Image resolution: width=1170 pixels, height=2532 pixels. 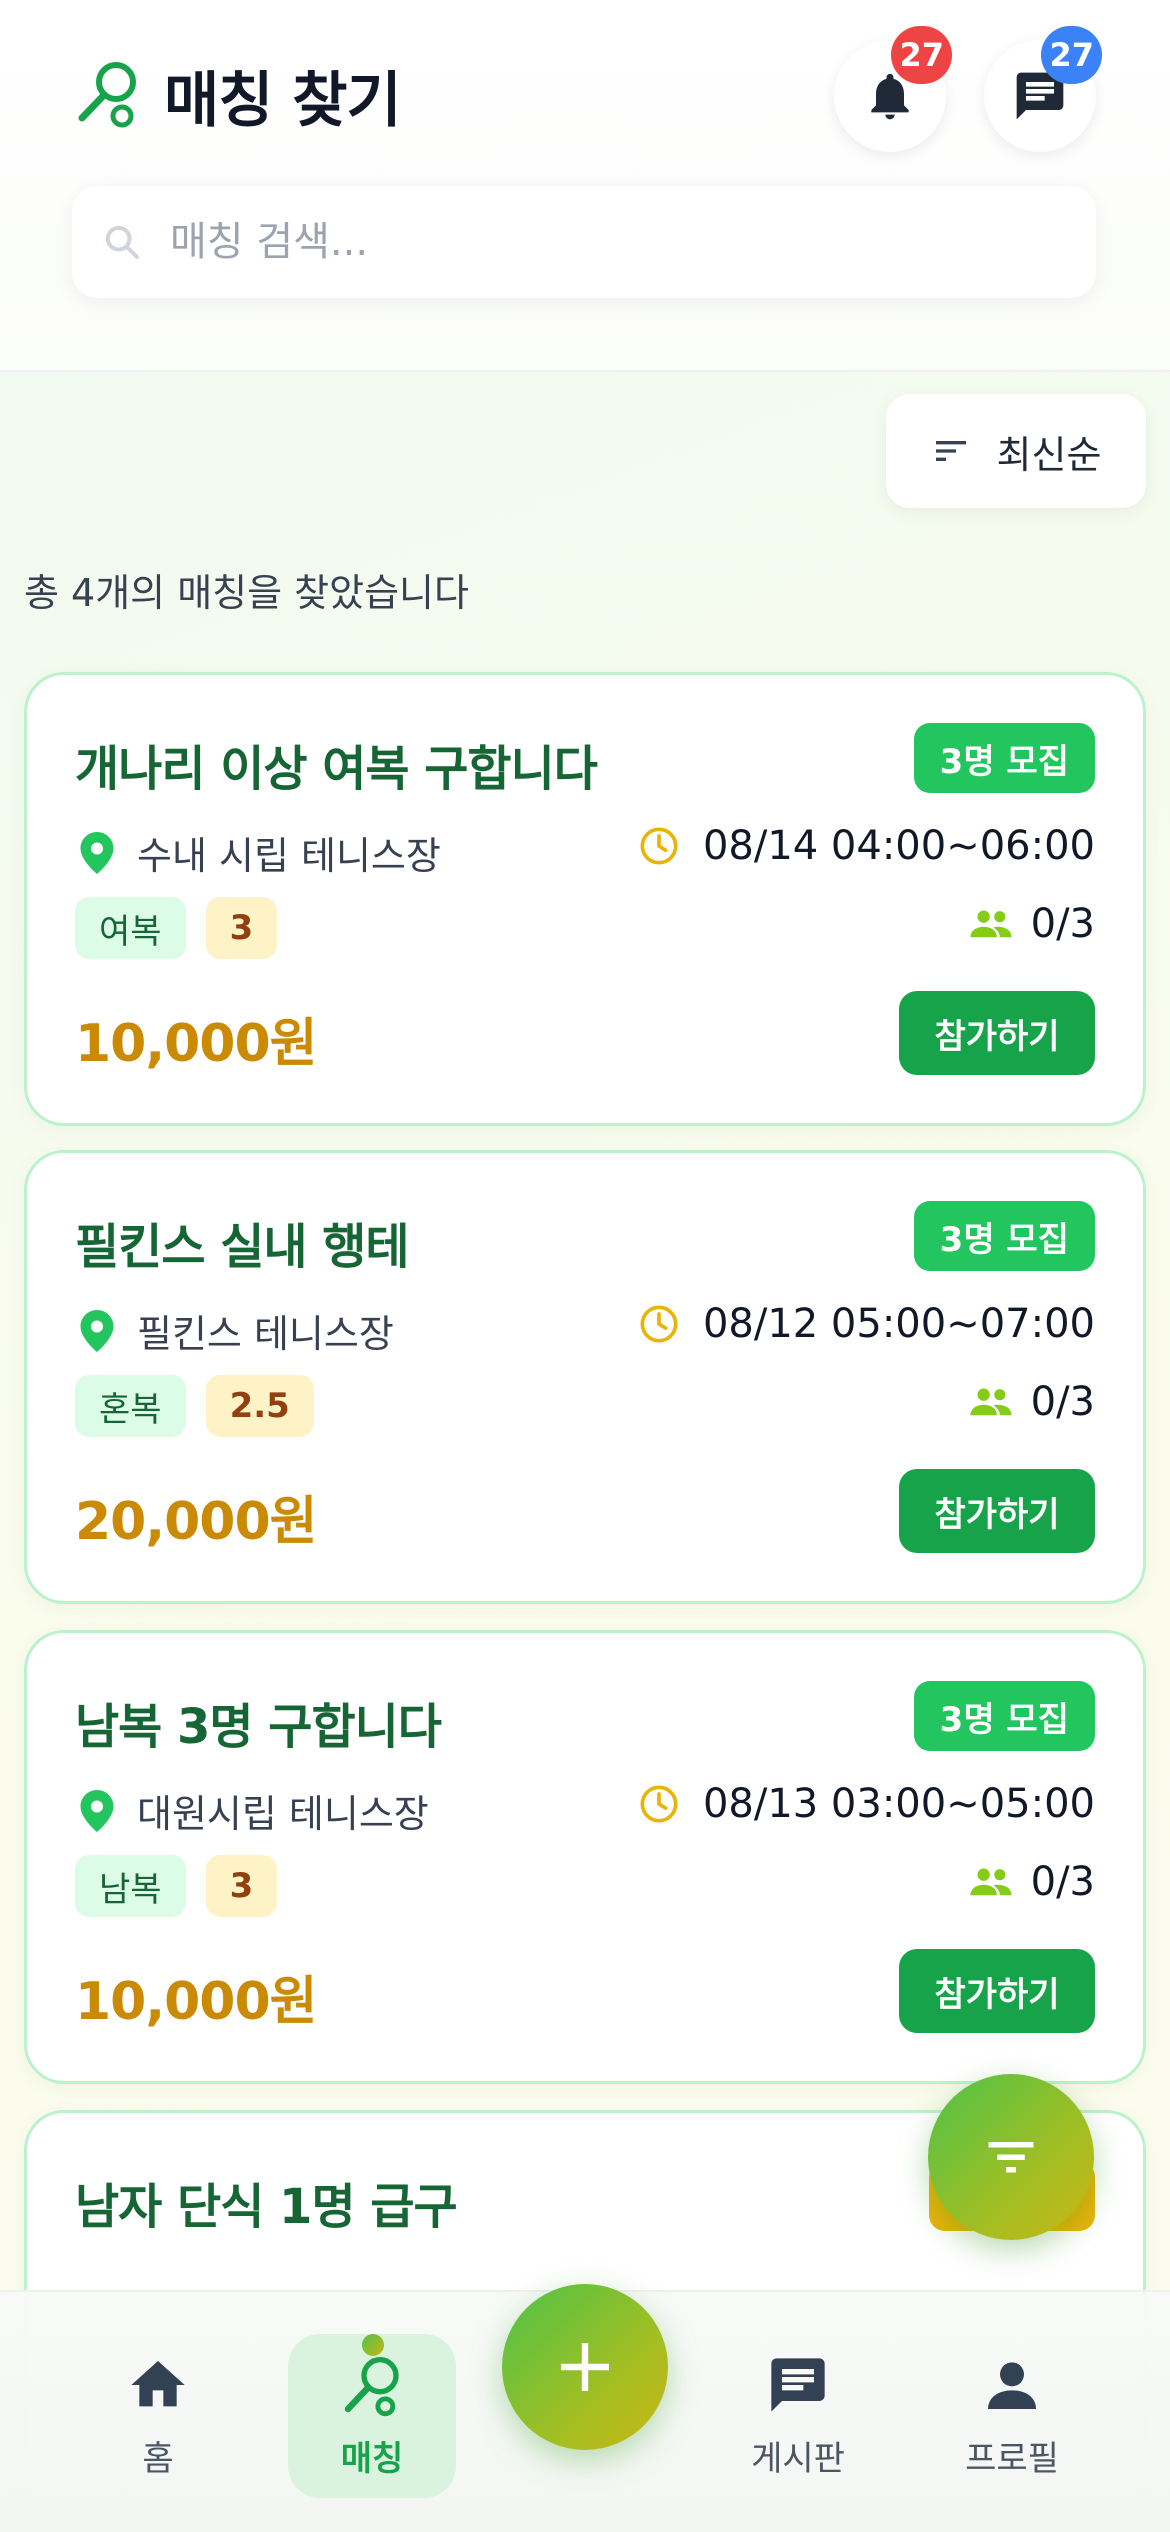 I want to click on game-type-tag: 여복, so click(x=130, y=928).